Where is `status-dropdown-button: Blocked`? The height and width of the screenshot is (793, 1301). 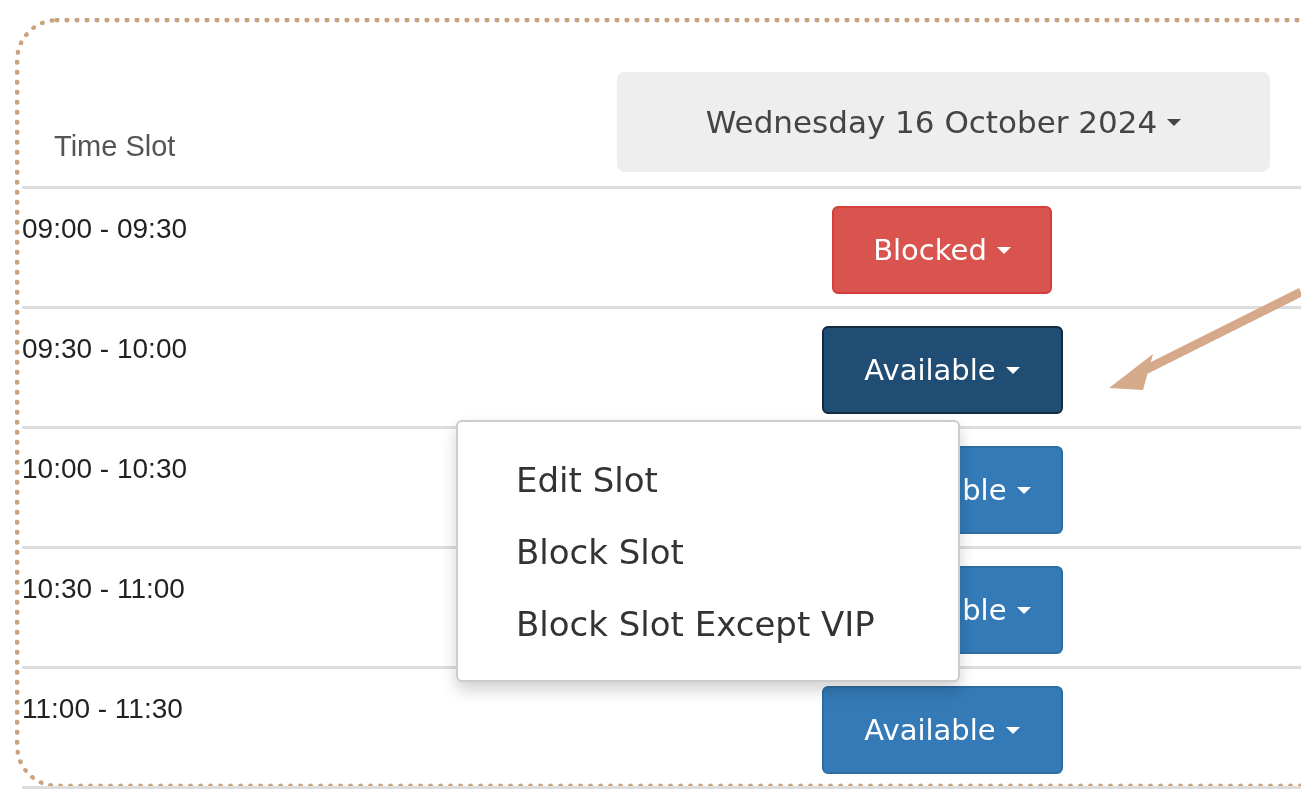
status-dropdown-button: Blocked is located at coordinates (942, 250).